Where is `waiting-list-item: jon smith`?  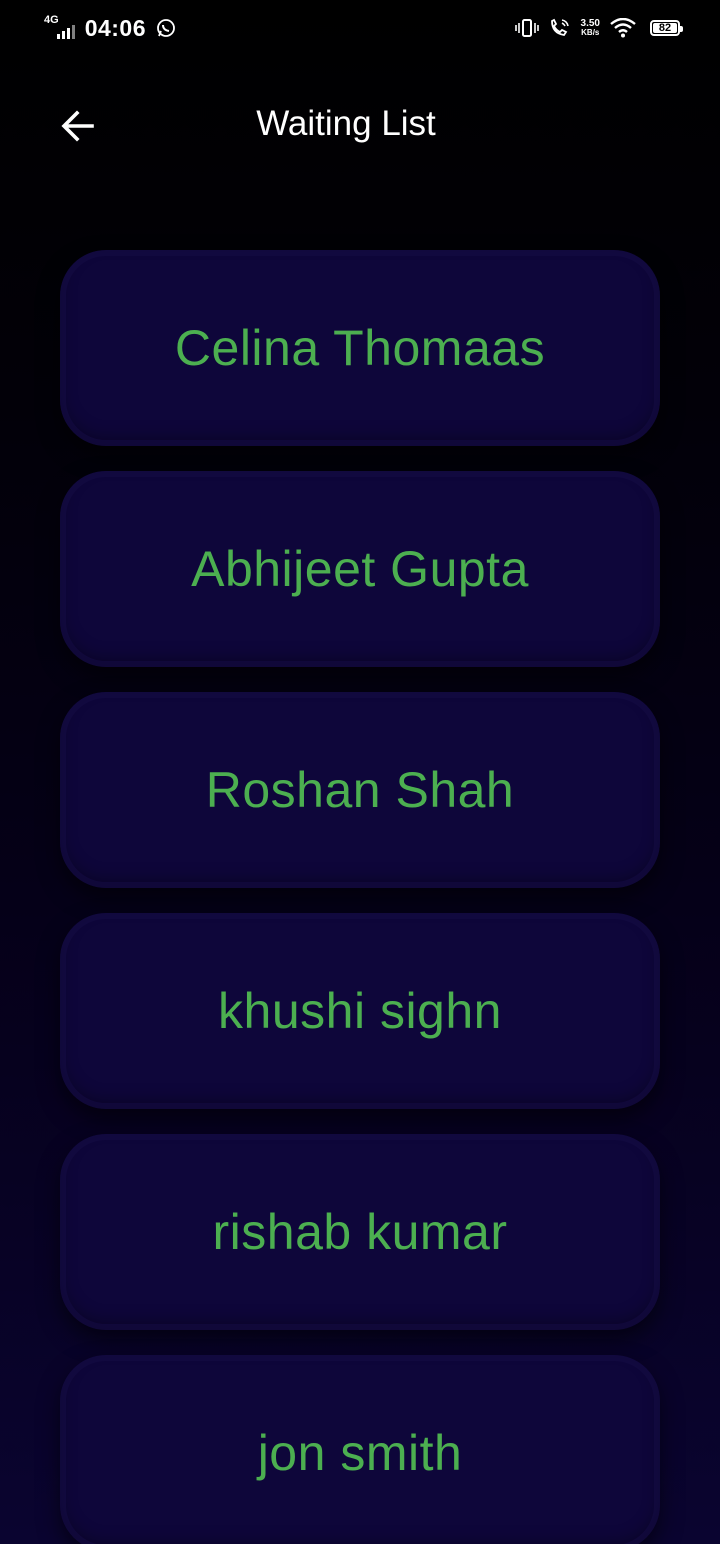
waiting-list-item: jon smith is located at coordinates (360, 1449).